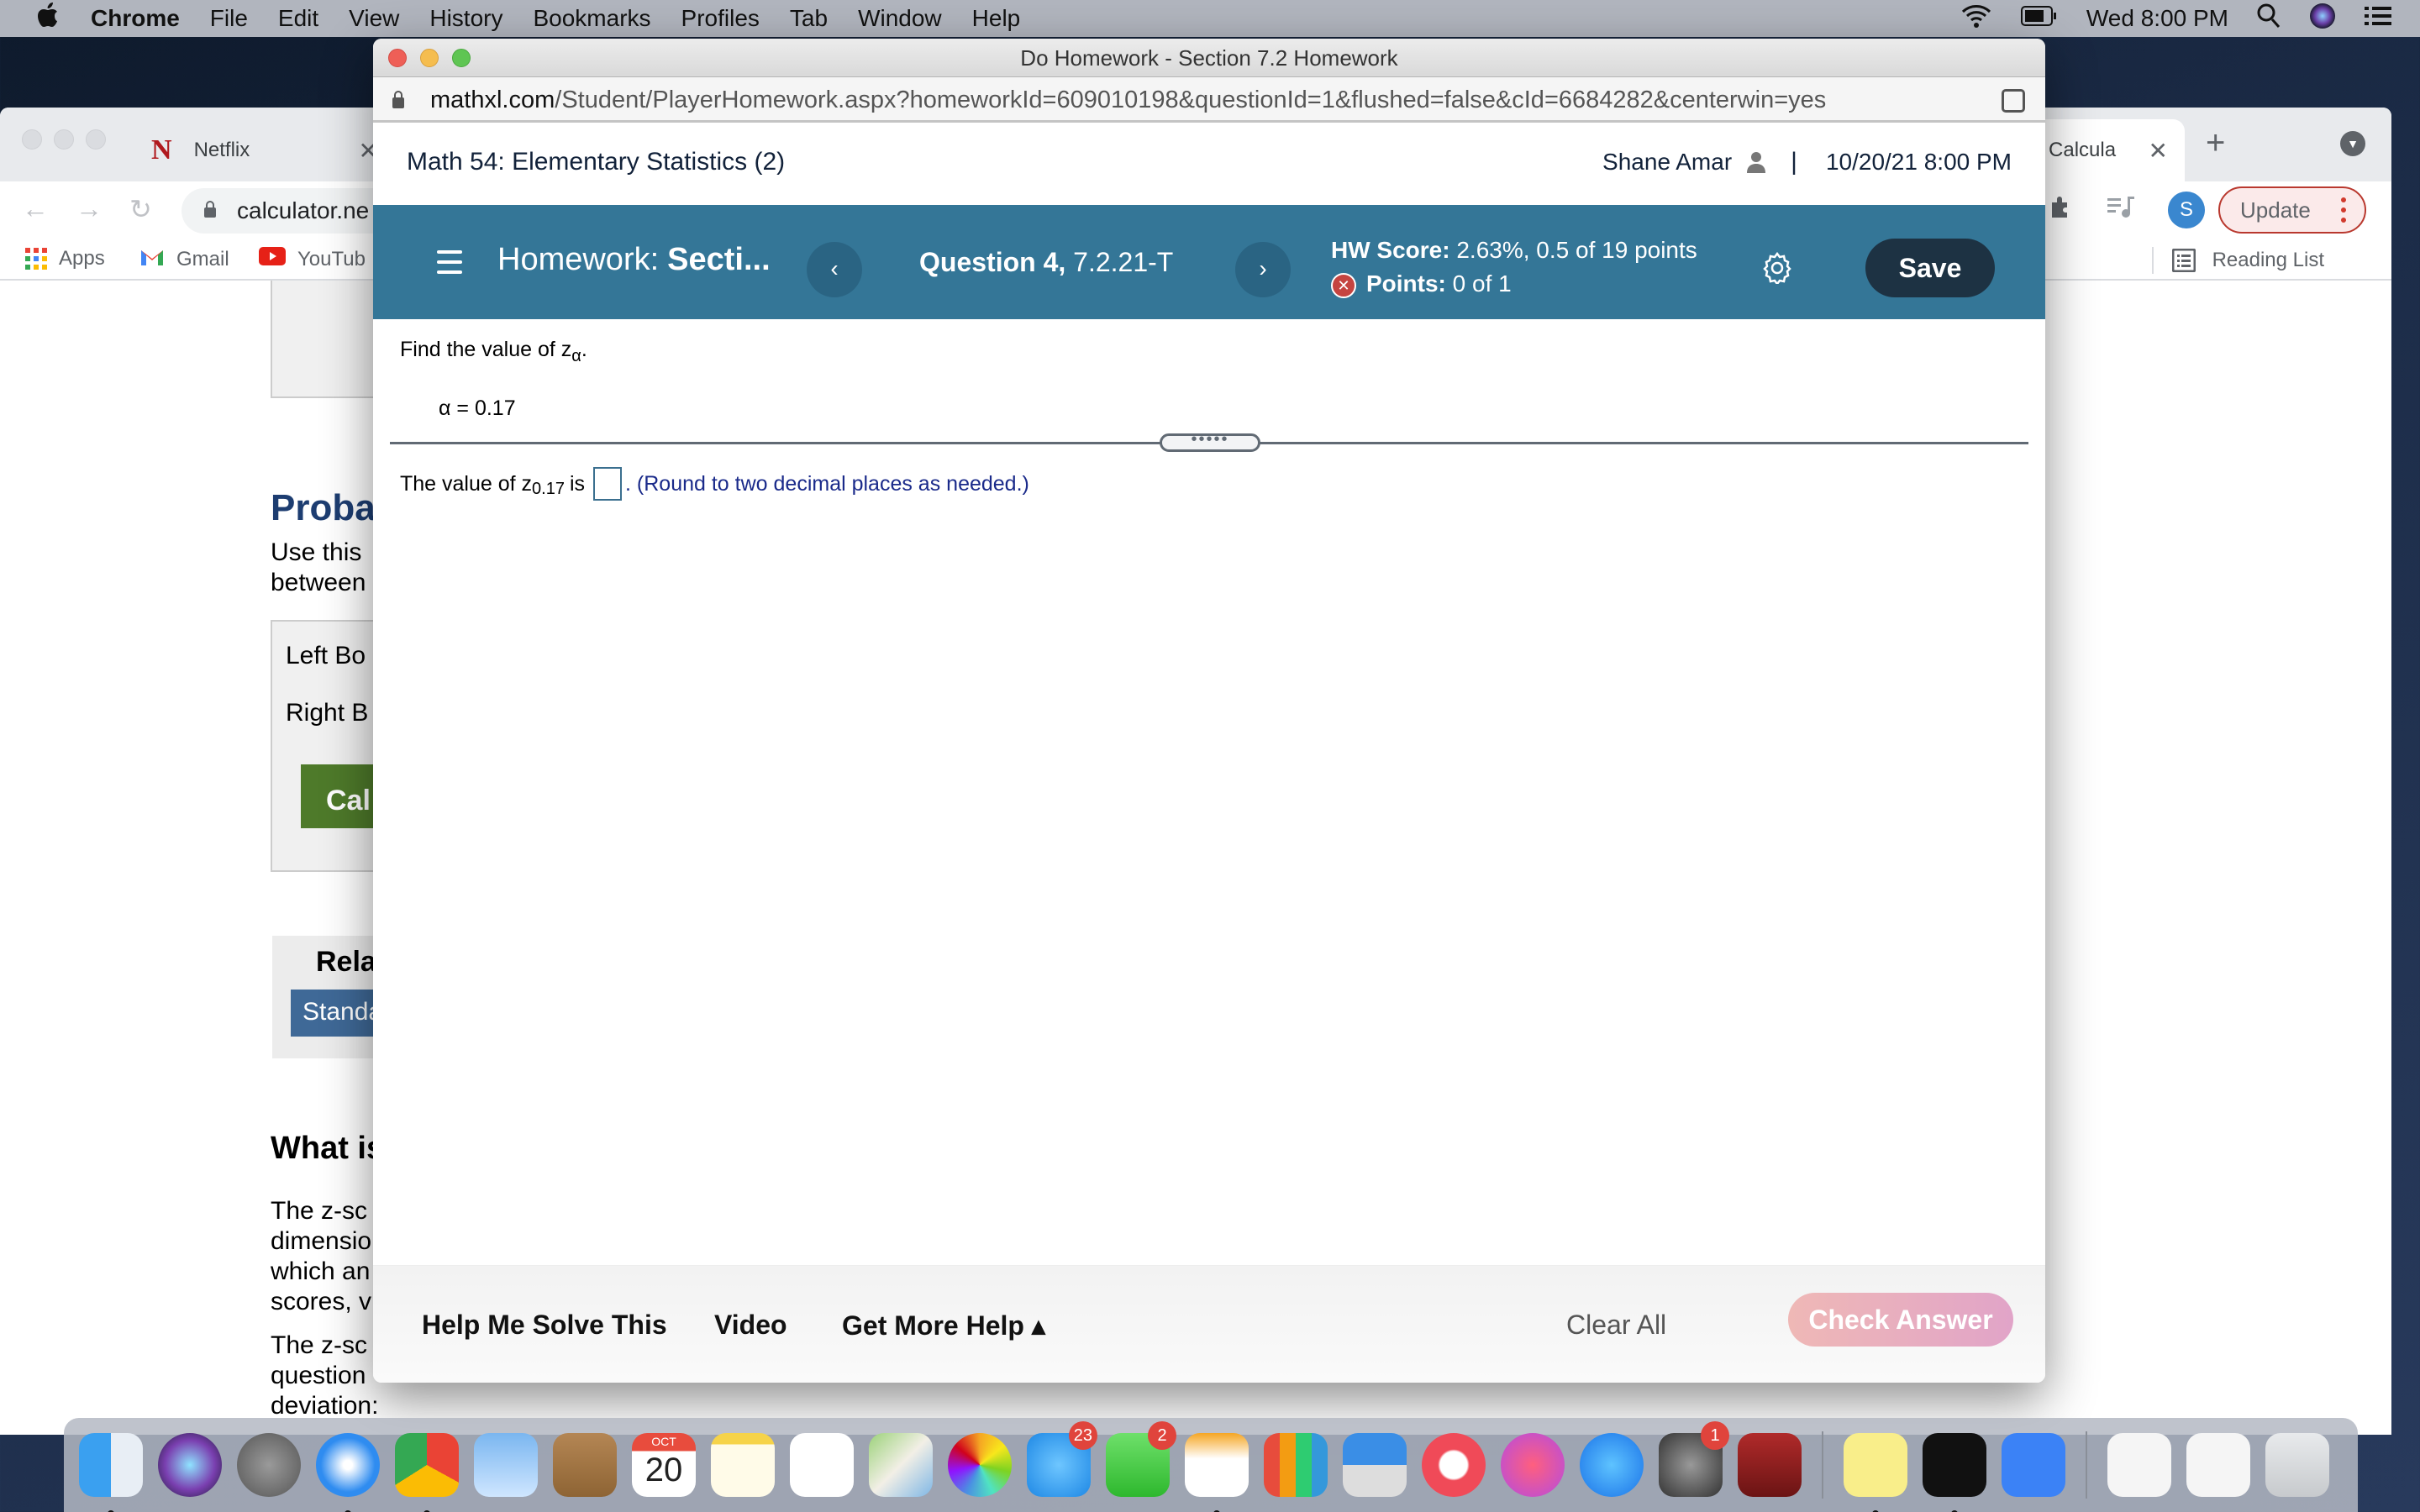 The height and width of the screenshot is (1512, 2420). I want to click on siri-icon, so click(2323, 19).